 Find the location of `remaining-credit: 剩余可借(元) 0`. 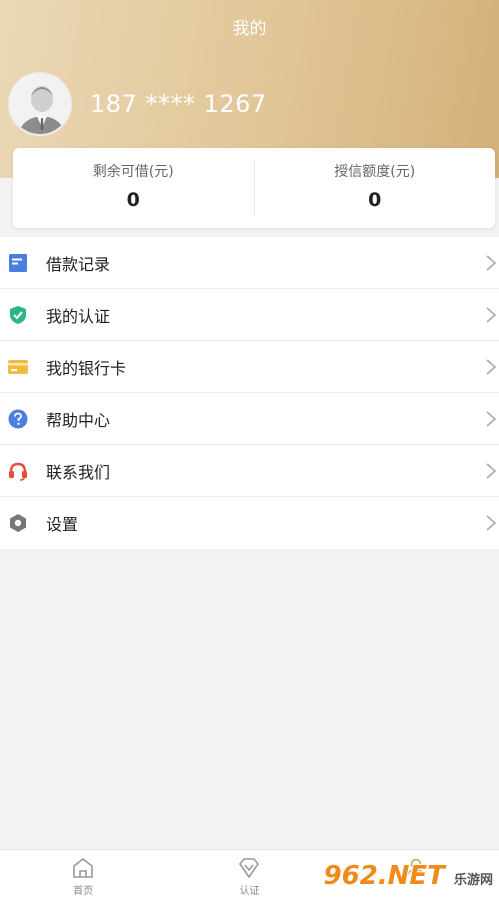

remaining-credit: 剩余可借(元) 0 is located at coordinates (133, 188).